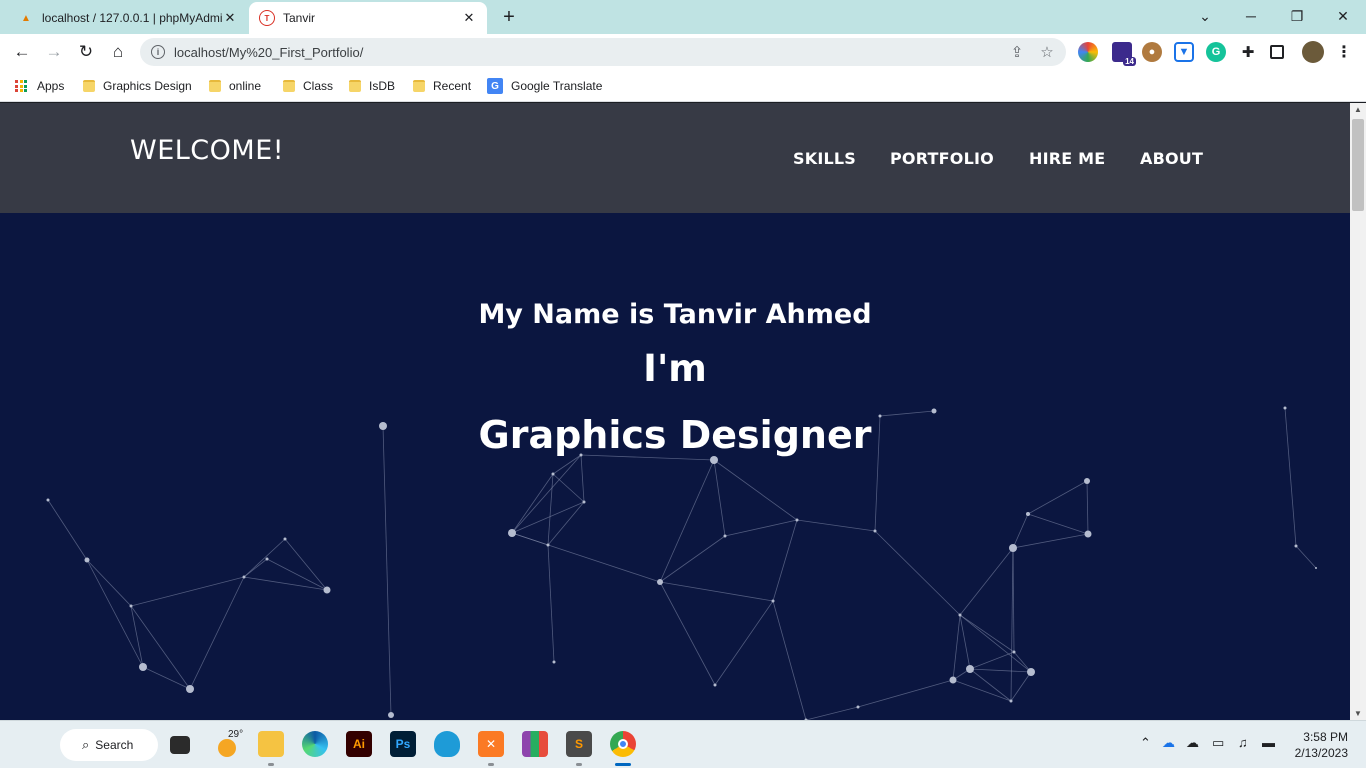 This screenshot has height=768, width=1366. Describe the element at coordinates (1152, 52) in the screenshot. I see `cookie-extension-icon: ●` at that location.